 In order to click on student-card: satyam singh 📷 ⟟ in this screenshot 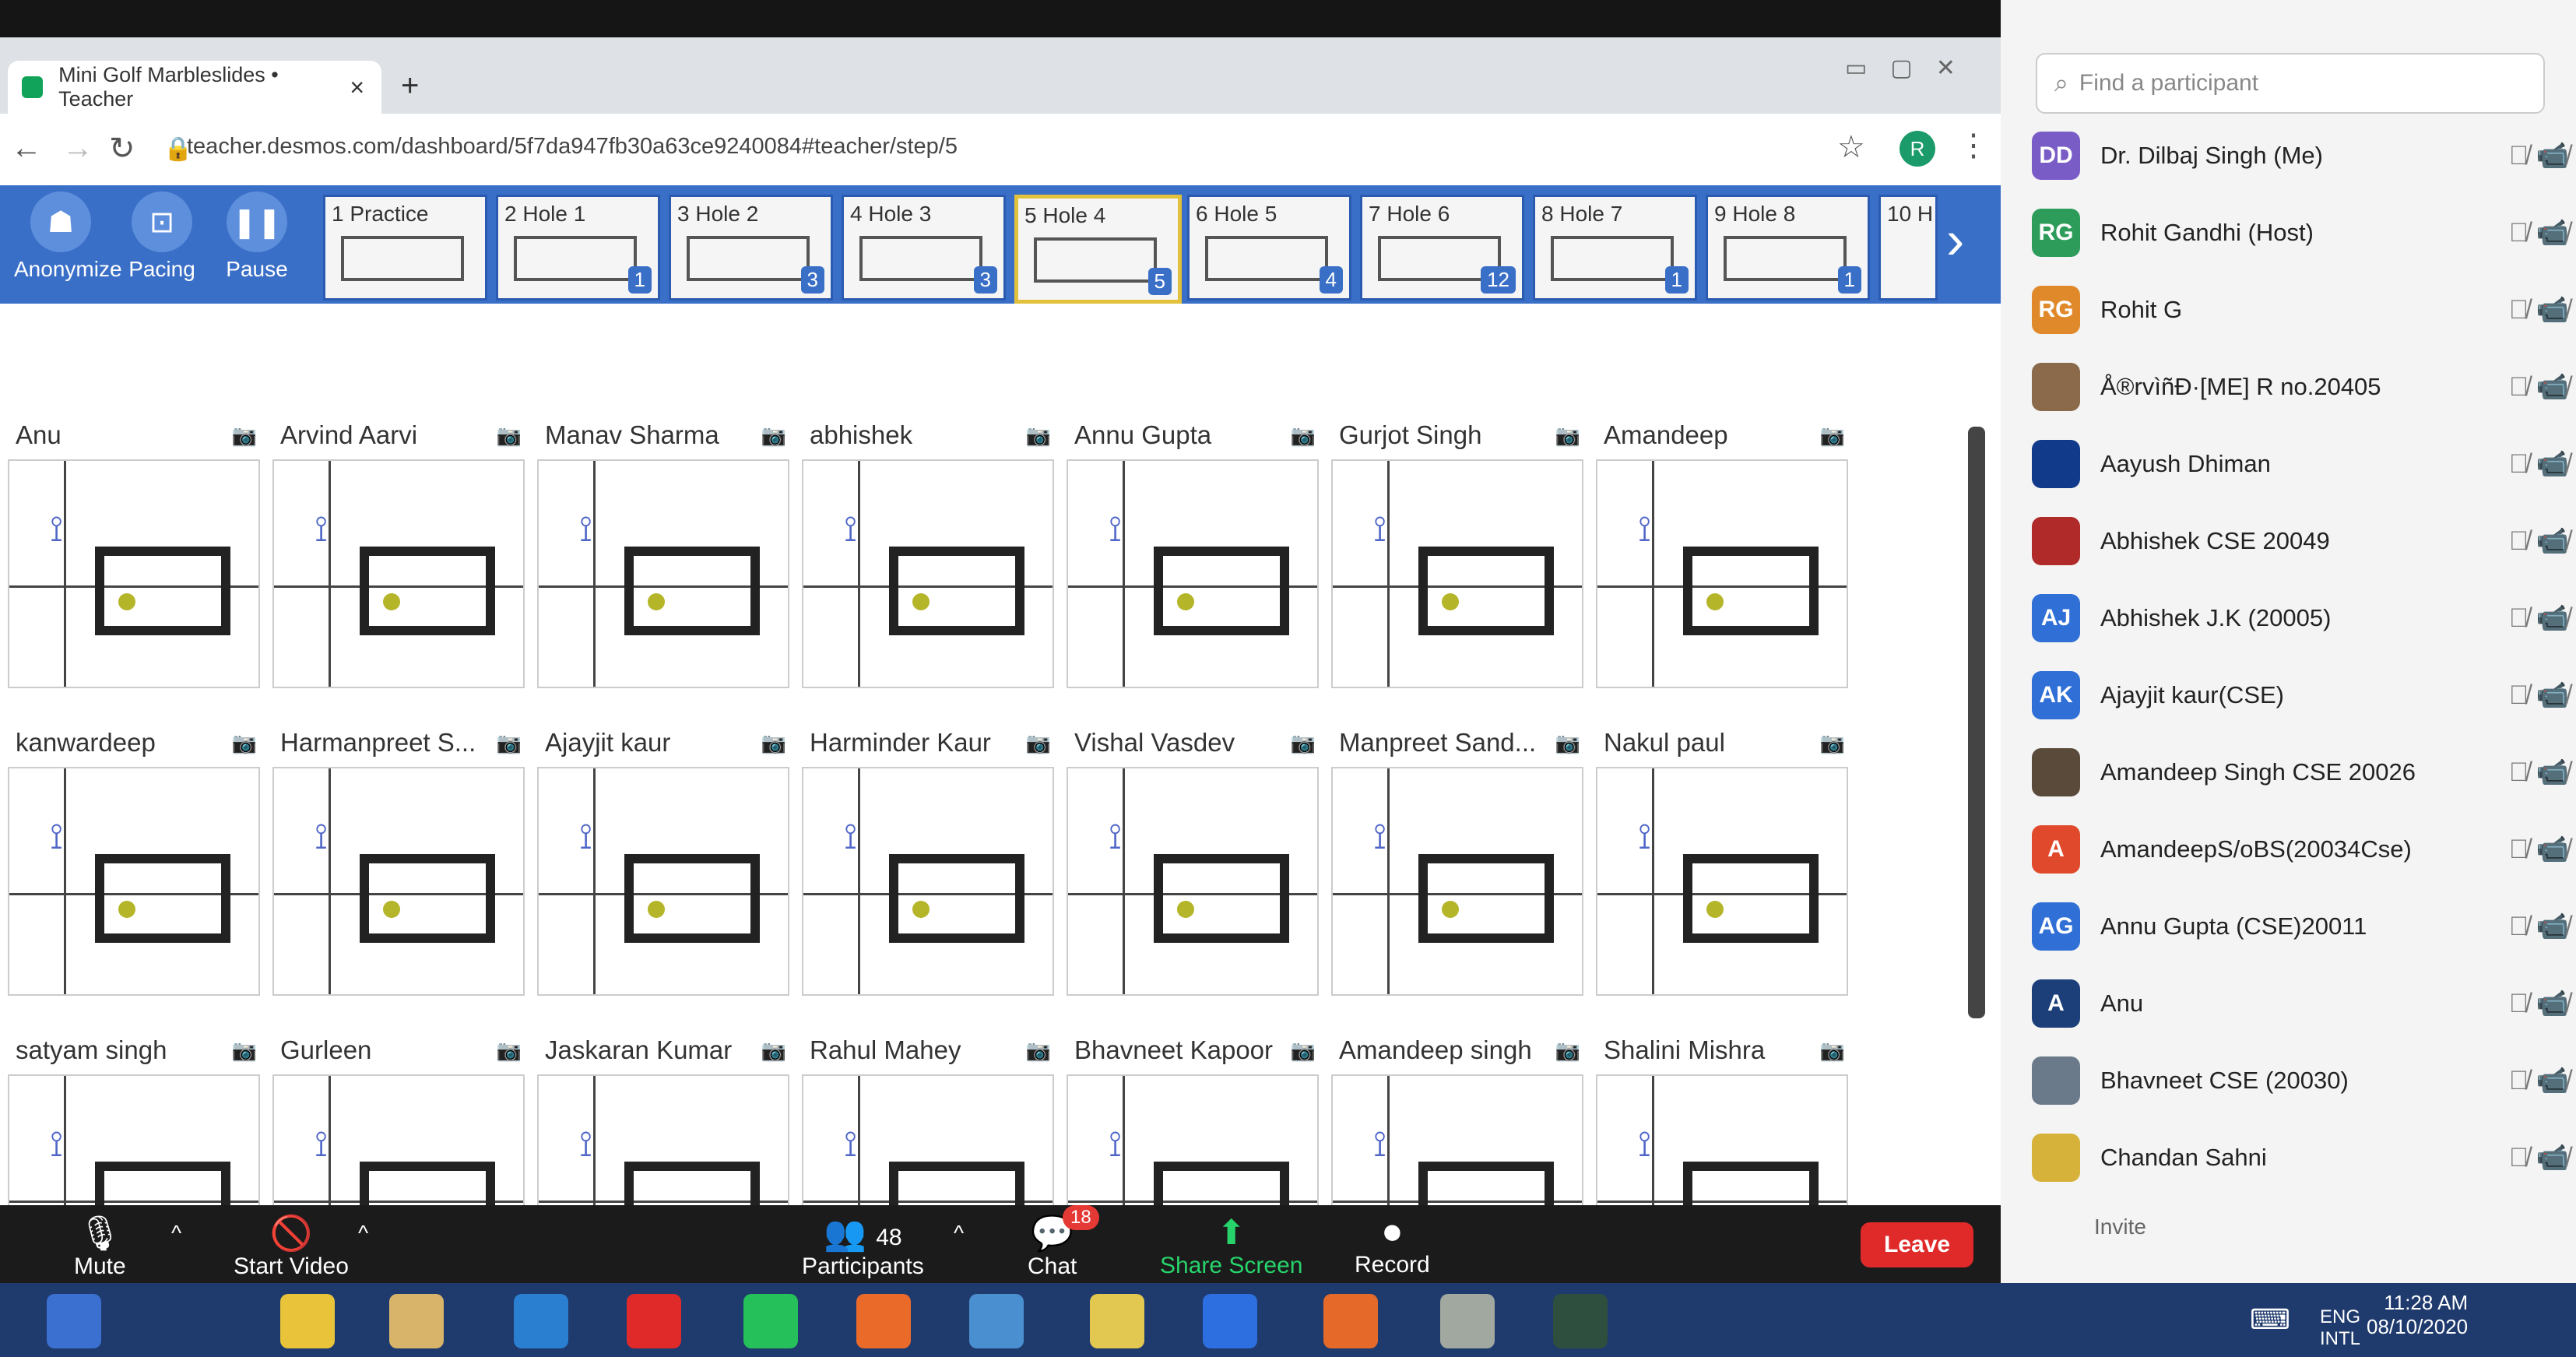, I will do `click(134, 1120)`.